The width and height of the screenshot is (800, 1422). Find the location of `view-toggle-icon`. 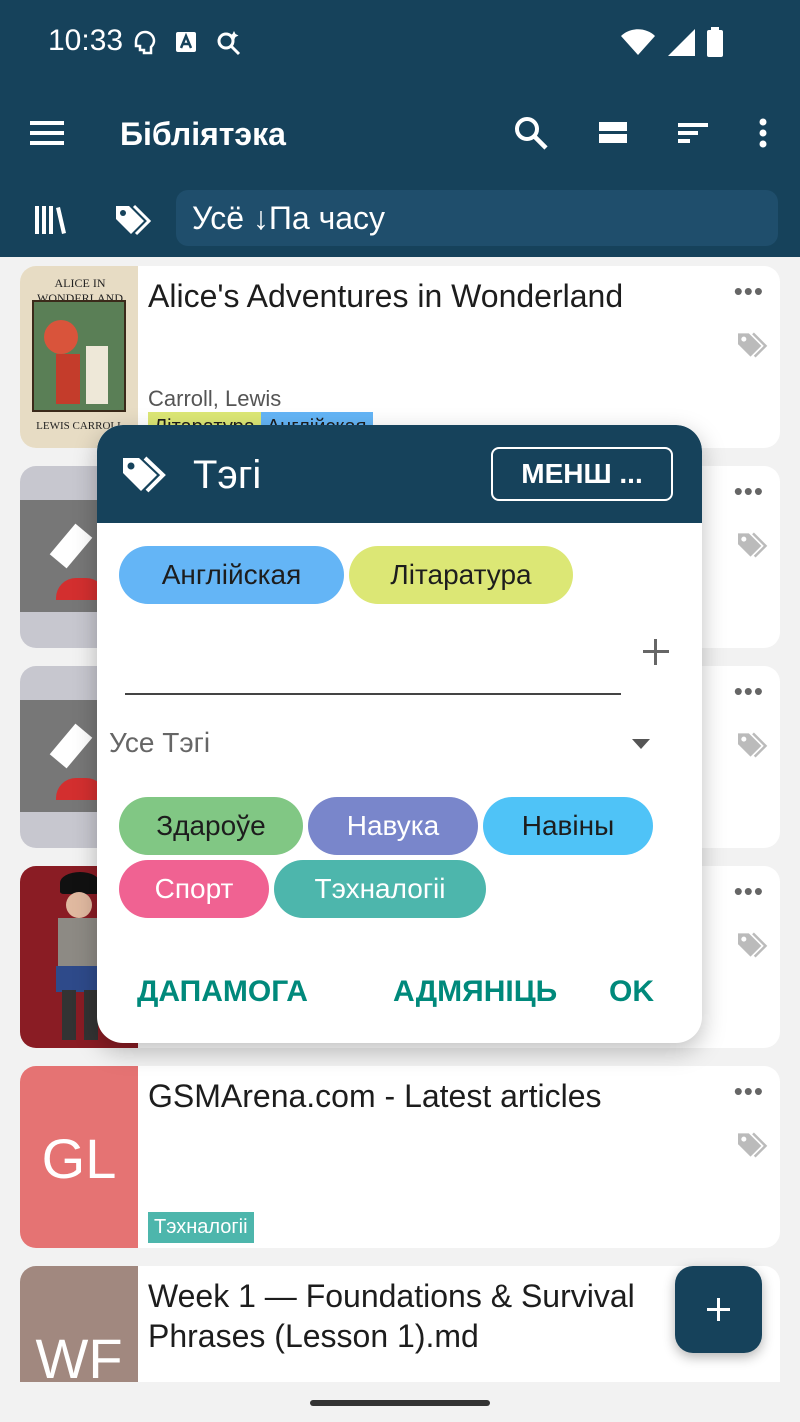

view-toggle-icon is located at coordinates (613, 133).